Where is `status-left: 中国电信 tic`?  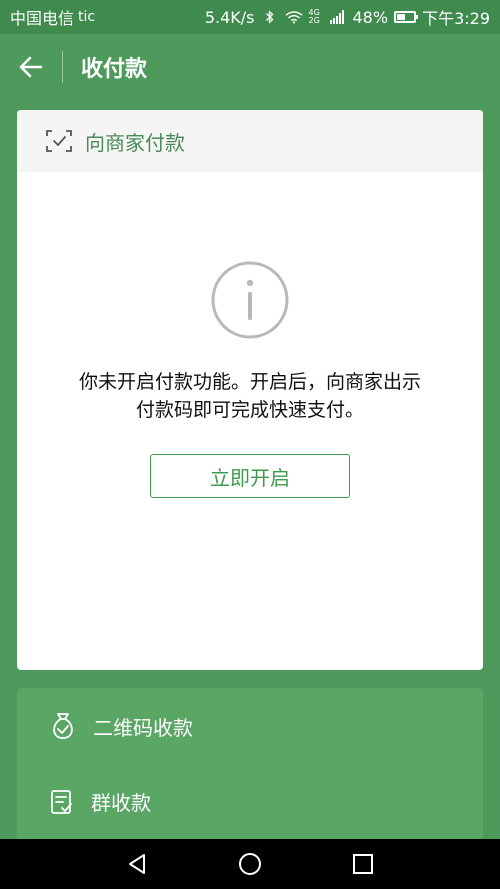
status-left: 中国电信 tic is located at coordinates (52, 17).